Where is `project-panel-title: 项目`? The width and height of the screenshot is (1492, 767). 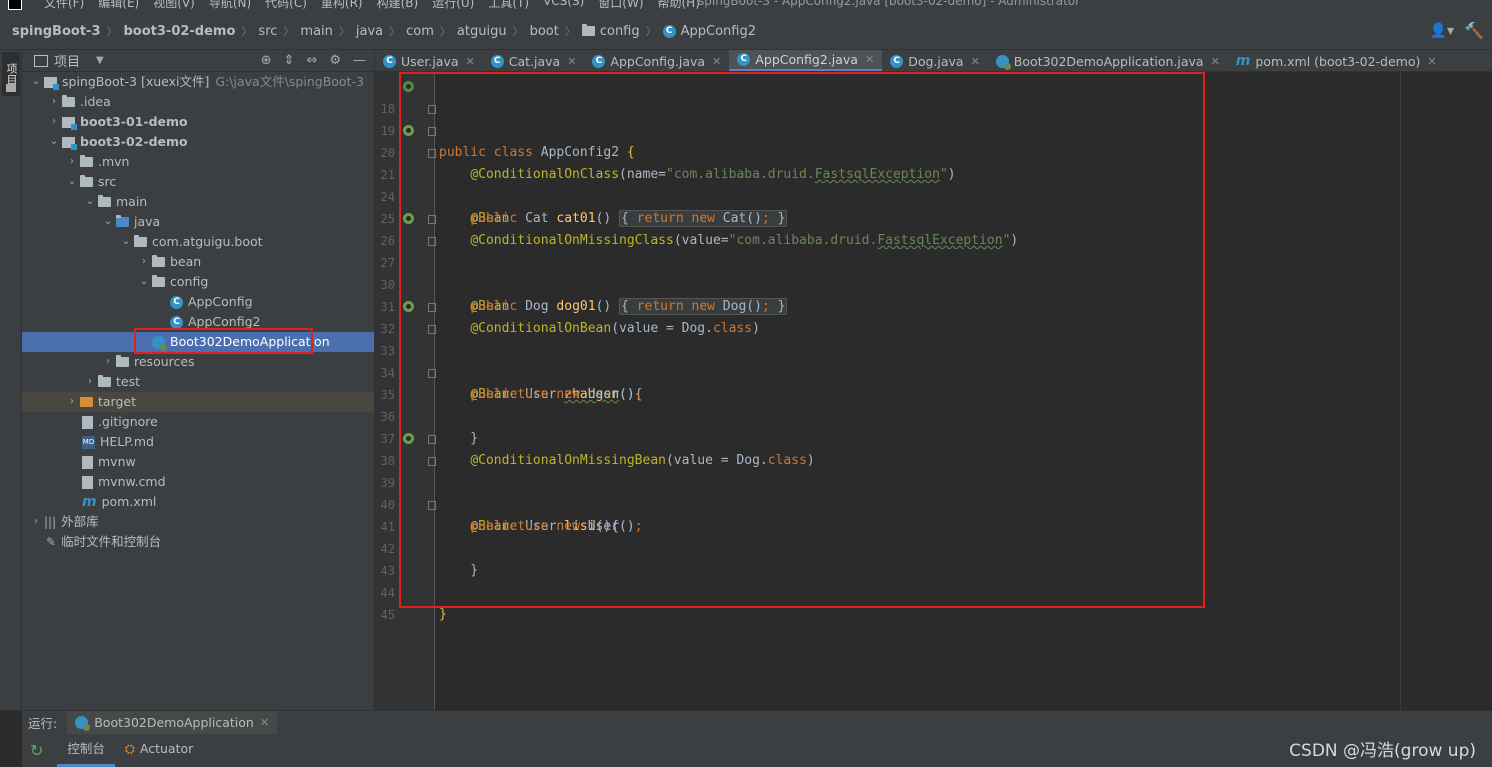
project-panel-title: 项目 is located at coordinates (67, 60).